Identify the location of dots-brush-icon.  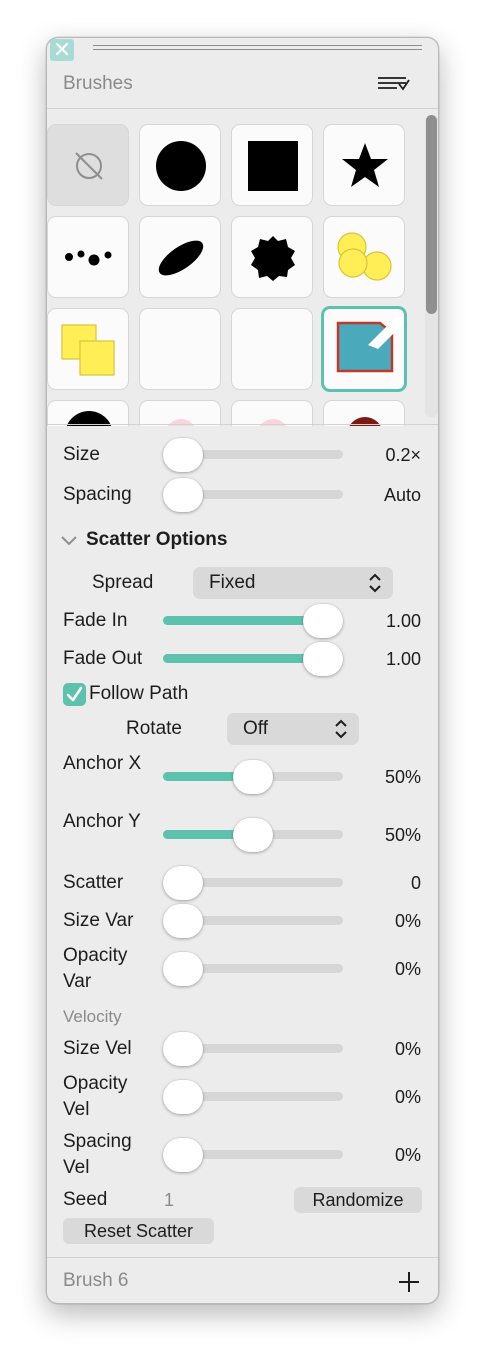
(88, 258).